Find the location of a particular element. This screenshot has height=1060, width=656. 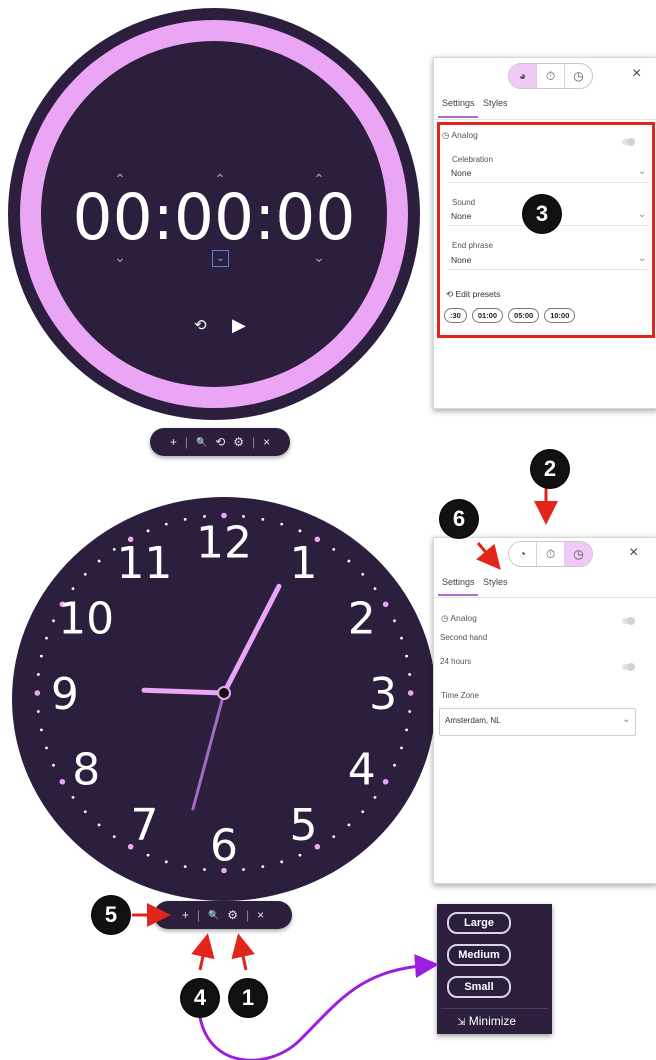

annotation-badge-4: 4 is located at coordinates (200, 998).